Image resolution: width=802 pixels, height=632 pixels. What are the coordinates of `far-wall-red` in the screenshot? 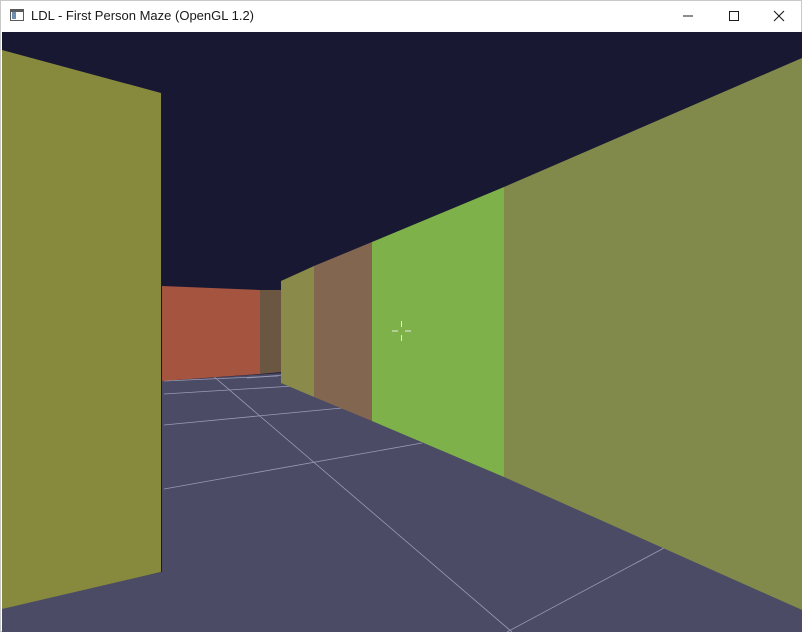 It's located at (211, 333).